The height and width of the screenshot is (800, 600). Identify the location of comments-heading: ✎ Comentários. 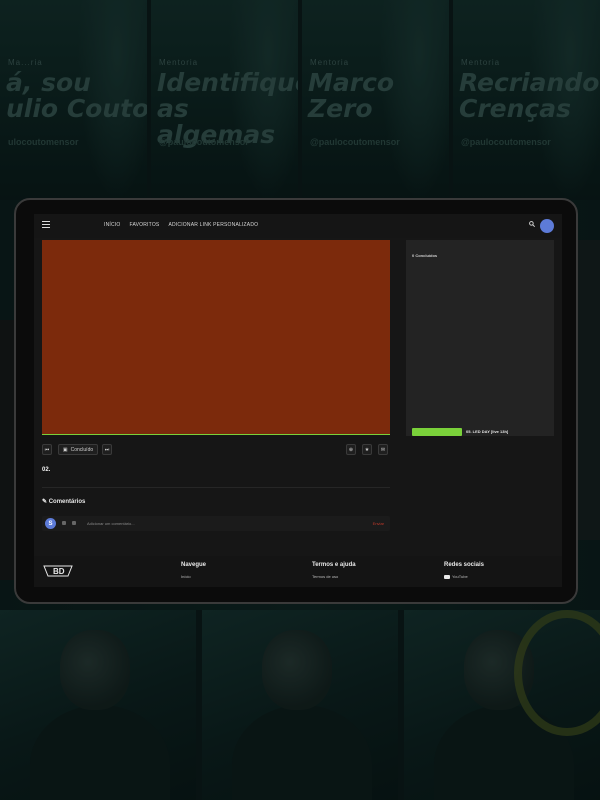
(64, 502).